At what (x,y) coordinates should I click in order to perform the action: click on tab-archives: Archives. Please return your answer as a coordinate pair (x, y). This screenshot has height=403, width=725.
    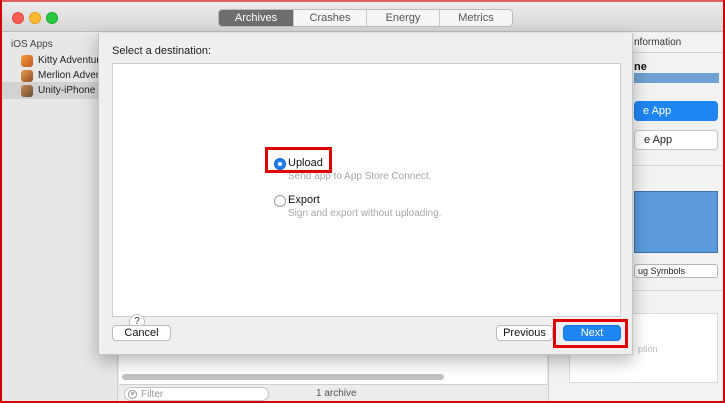
    Looking at the image, I should click on (256, 18).